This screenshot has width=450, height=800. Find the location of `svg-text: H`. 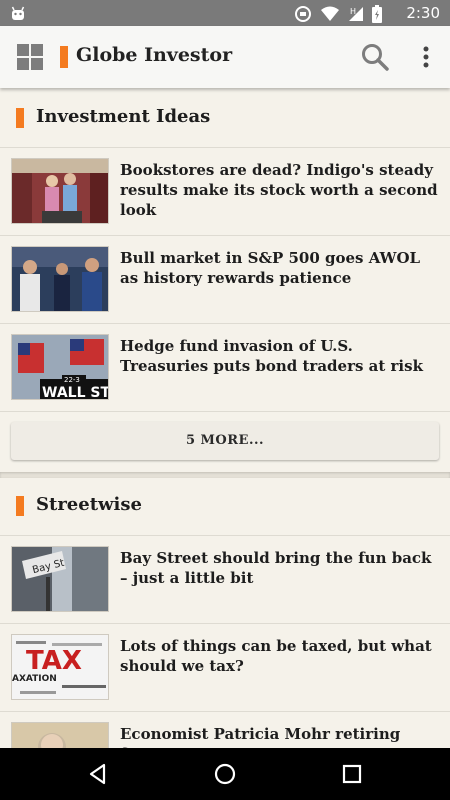

svg-text: H is located at coordinates (353, 11).